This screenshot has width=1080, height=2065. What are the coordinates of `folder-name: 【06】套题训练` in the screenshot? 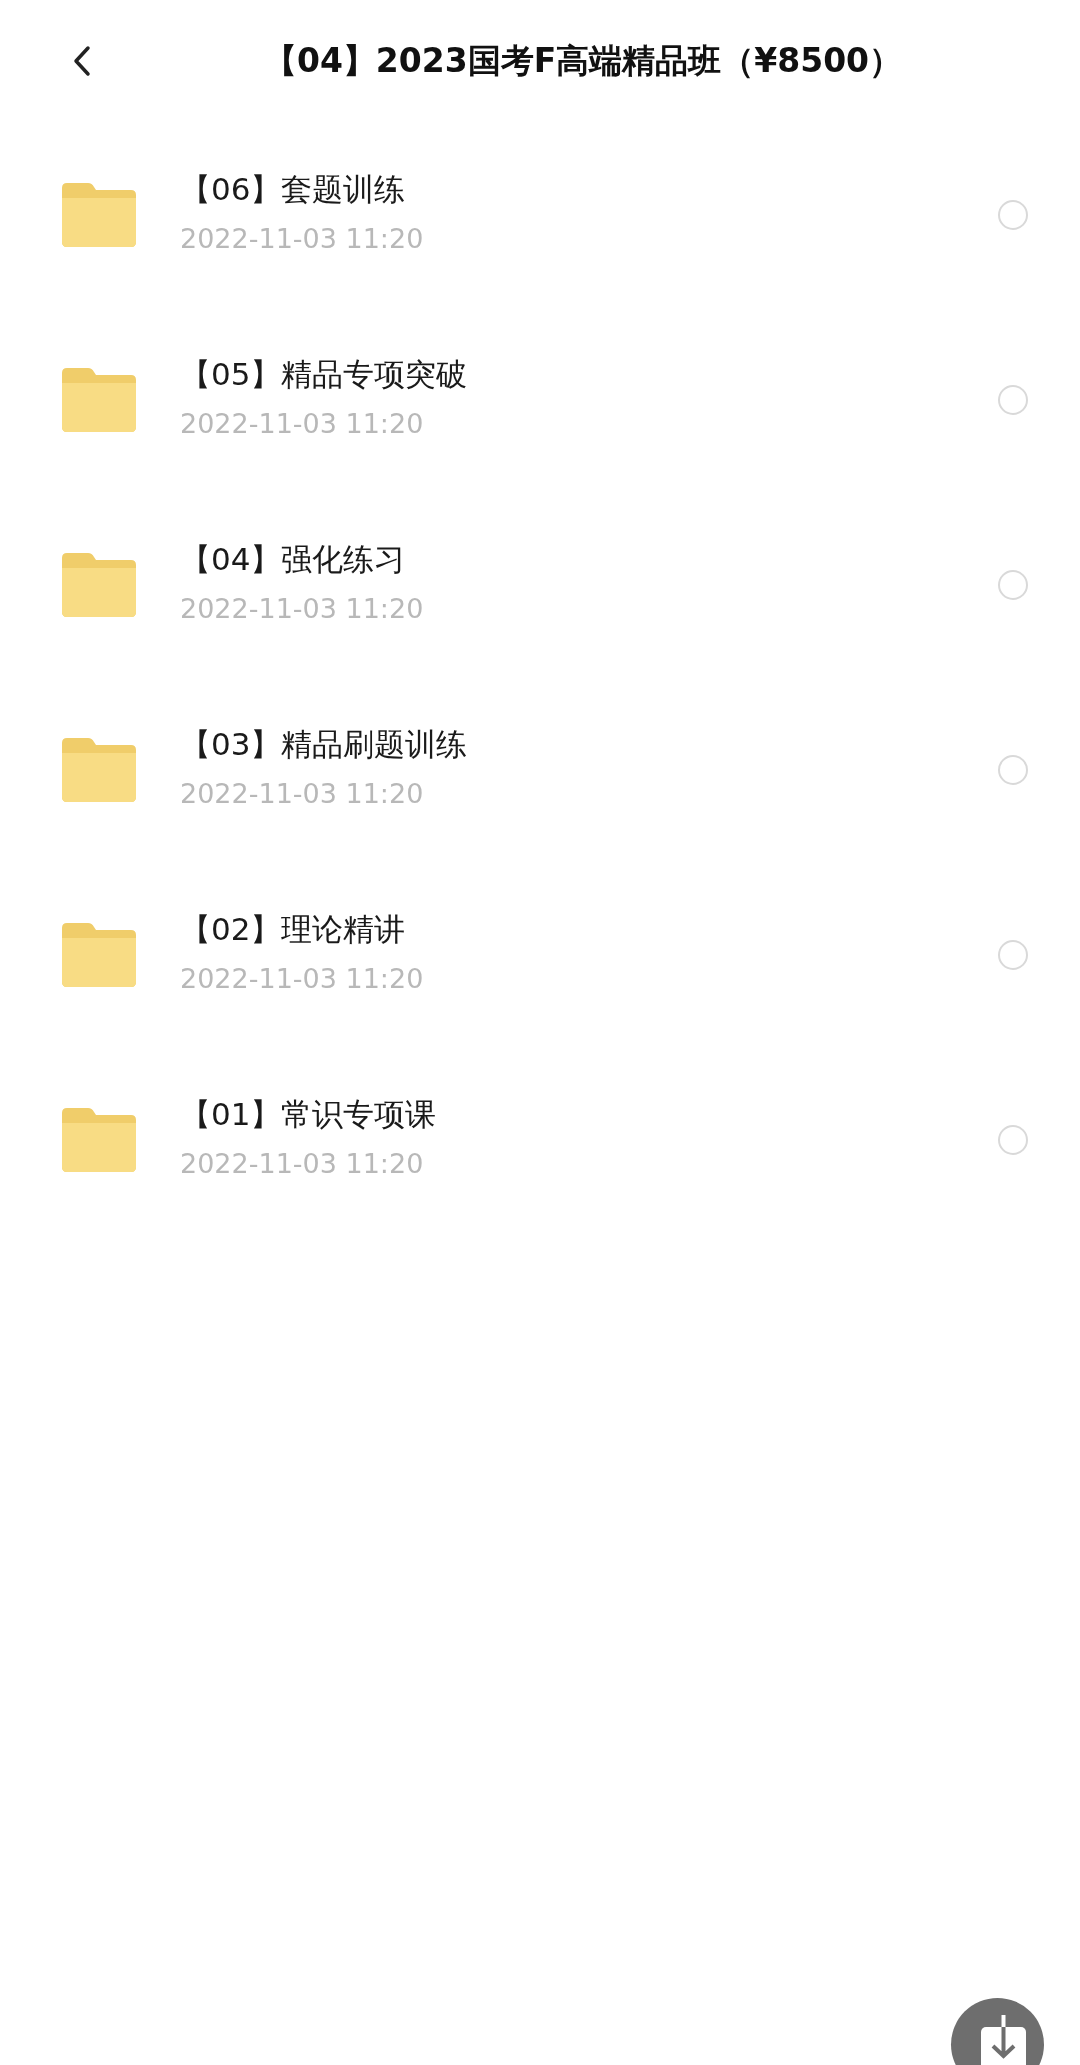 It's located at (589, 189).